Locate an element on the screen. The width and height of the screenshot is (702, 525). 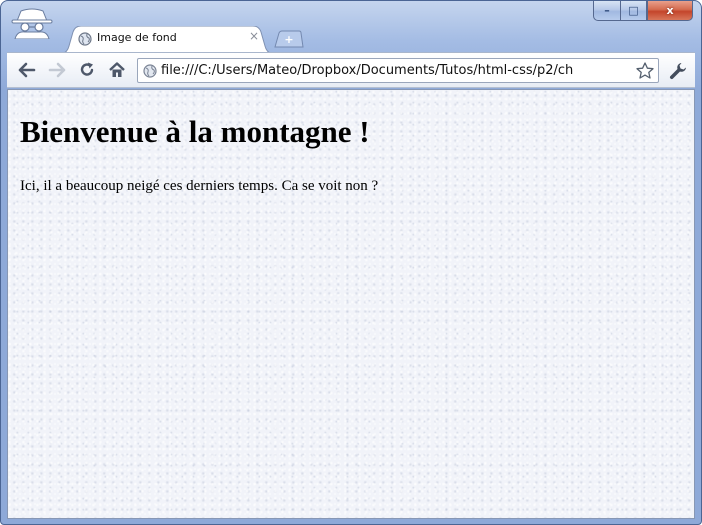
home-icon is located at coordinates (117, 69).